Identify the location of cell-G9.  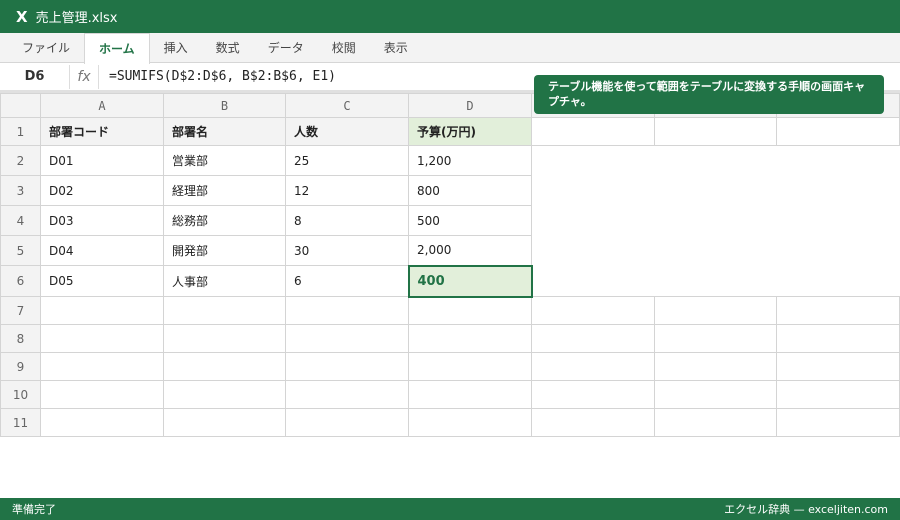
(838, 366).